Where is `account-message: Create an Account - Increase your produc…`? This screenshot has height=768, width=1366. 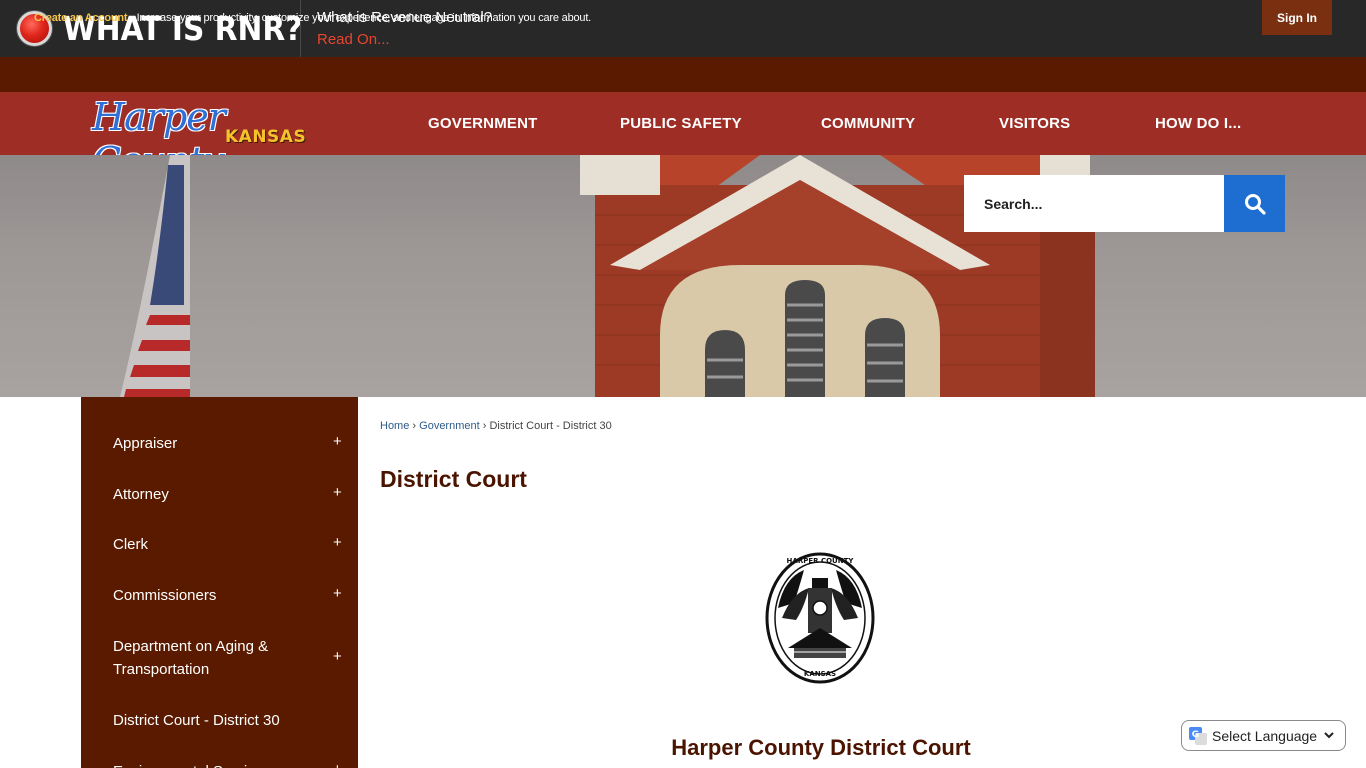 account-message: Create an Account - Increase your produc… is located at coordinates (312, 18).